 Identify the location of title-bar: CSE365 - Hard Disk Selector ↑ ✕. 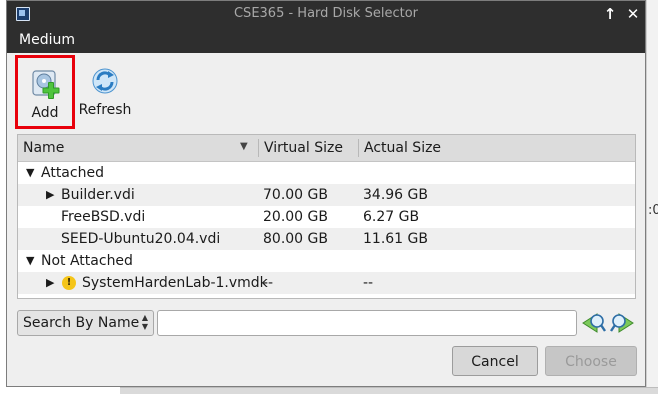
(326, 14).